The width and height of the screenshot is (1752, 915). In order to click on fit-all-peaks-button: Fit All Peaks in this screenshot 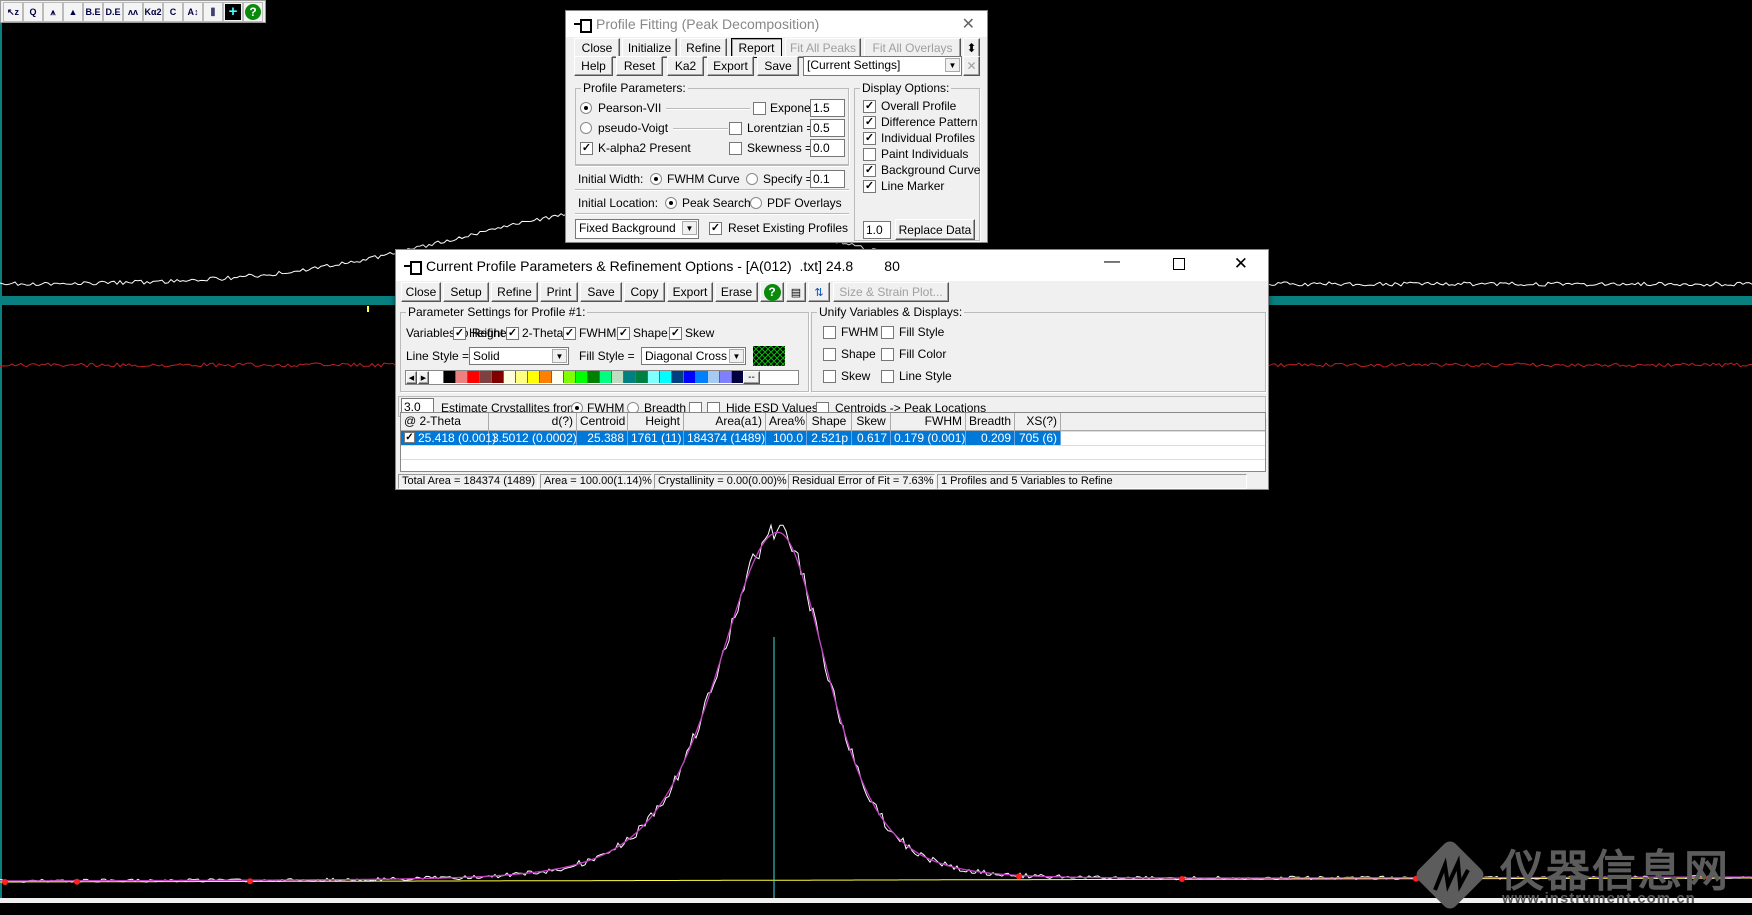, I will do `click(823, 48)`.